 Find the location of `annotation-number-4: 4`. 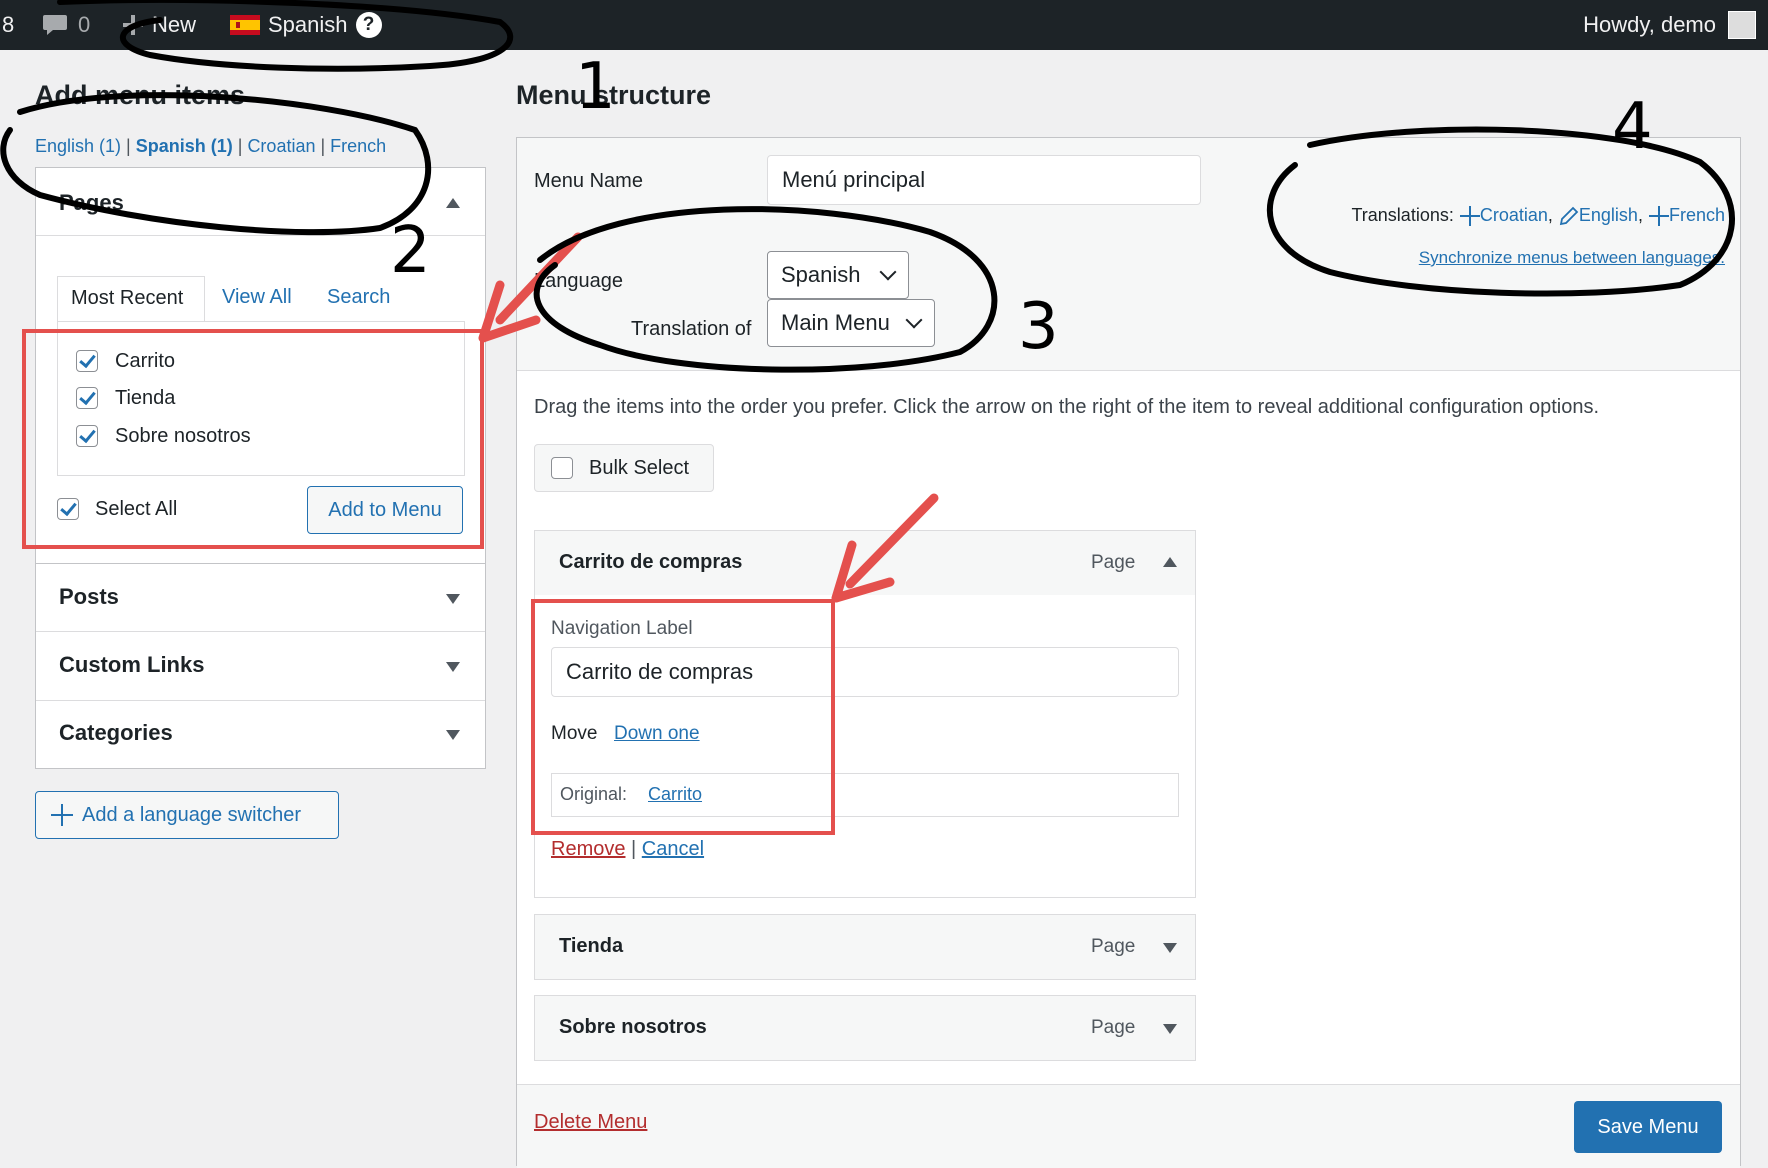

annotation-number-4: 4 is located at coordinates (1632, 127).